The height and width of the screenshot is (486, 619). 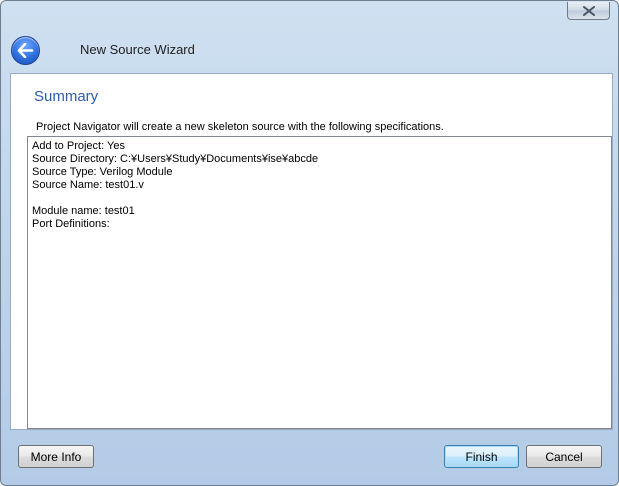 I want to click on cancel-button: Cancel, so click(x=564, y=456).